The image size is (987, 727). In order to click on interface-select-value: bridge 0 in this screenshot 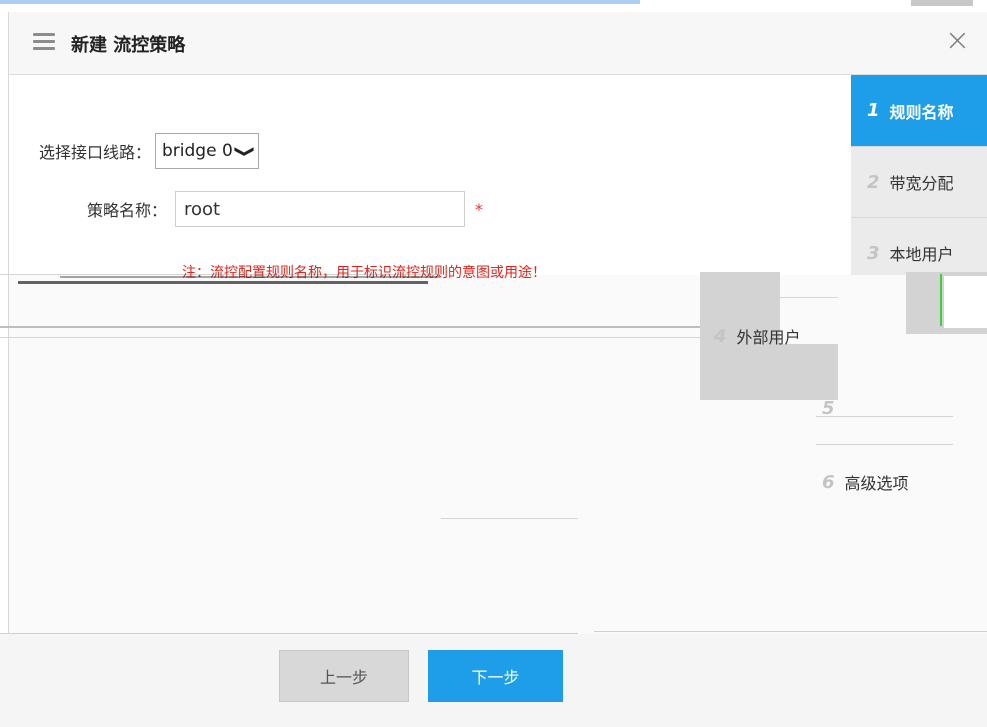, I will do `click(197, 151)`.